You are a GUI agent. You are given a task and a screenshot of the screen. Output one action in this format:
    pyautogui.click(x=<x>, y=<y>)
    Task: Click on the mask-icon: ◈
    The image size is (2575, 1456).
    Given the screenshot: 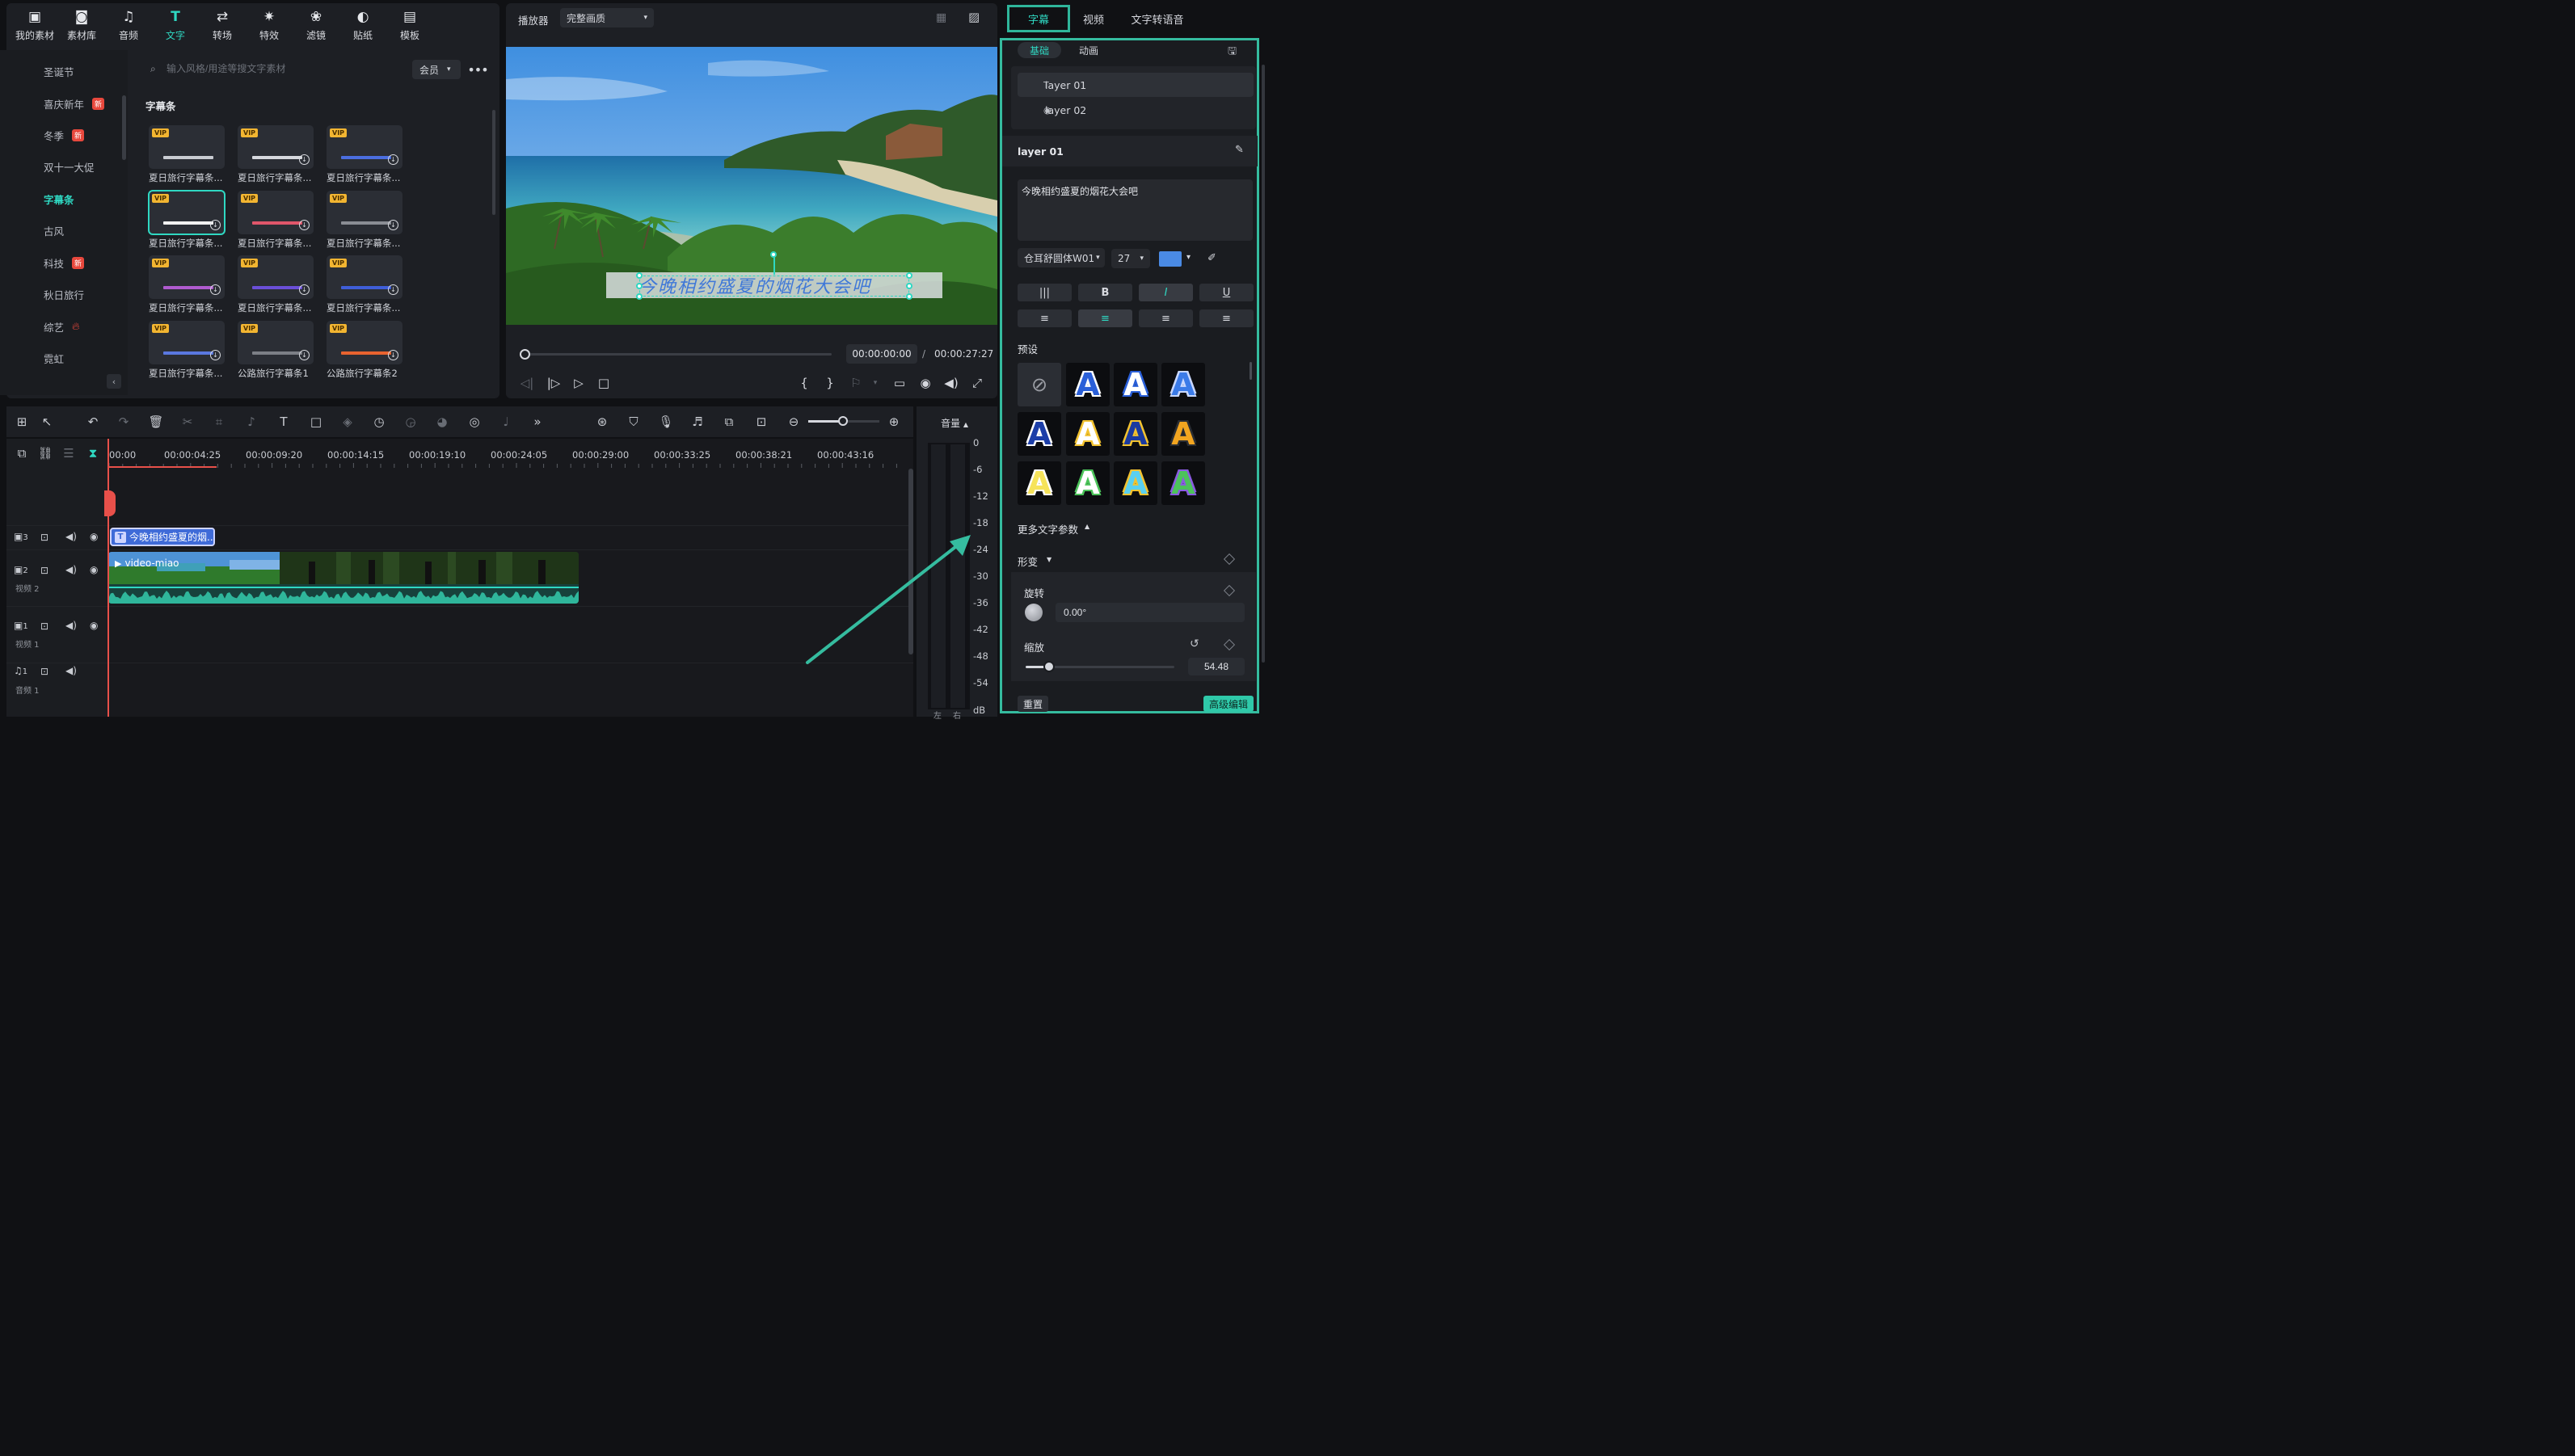 What is the action you would take?
    pyautogui.click(x=347, y=422)
    